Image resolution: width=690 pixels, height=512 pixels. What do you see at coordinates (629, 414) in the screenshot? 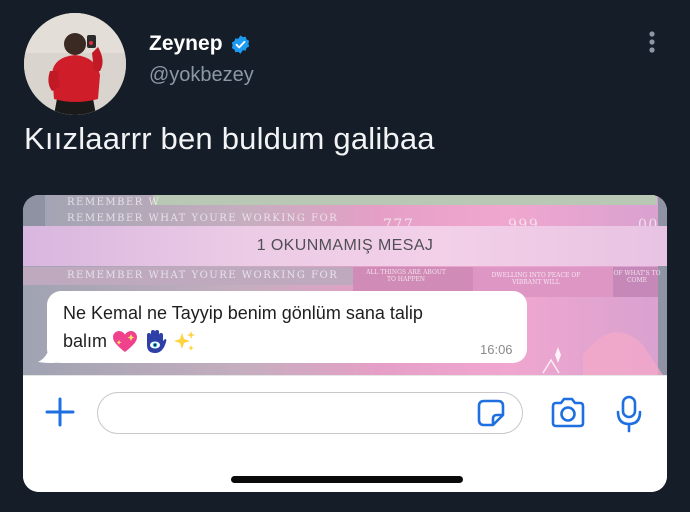
I see `microphone-icon` at bounding box center [629, 414].